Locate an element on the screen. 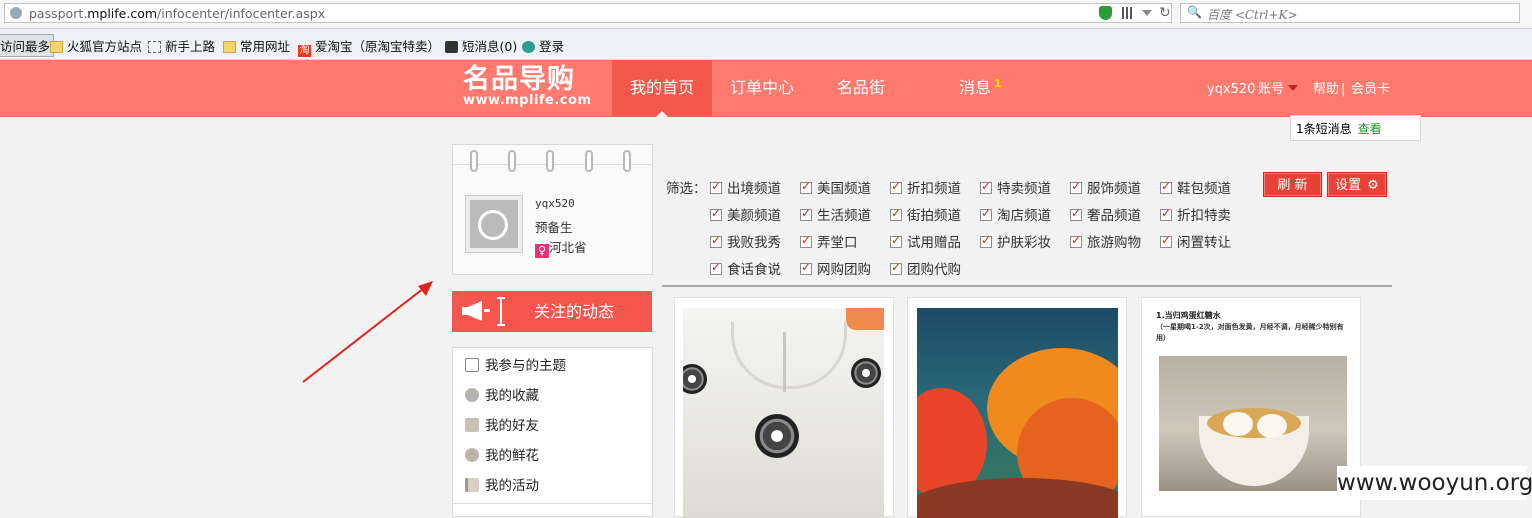  bookmark-common-urls: 常用网址 is located at coordinates (256, 45).